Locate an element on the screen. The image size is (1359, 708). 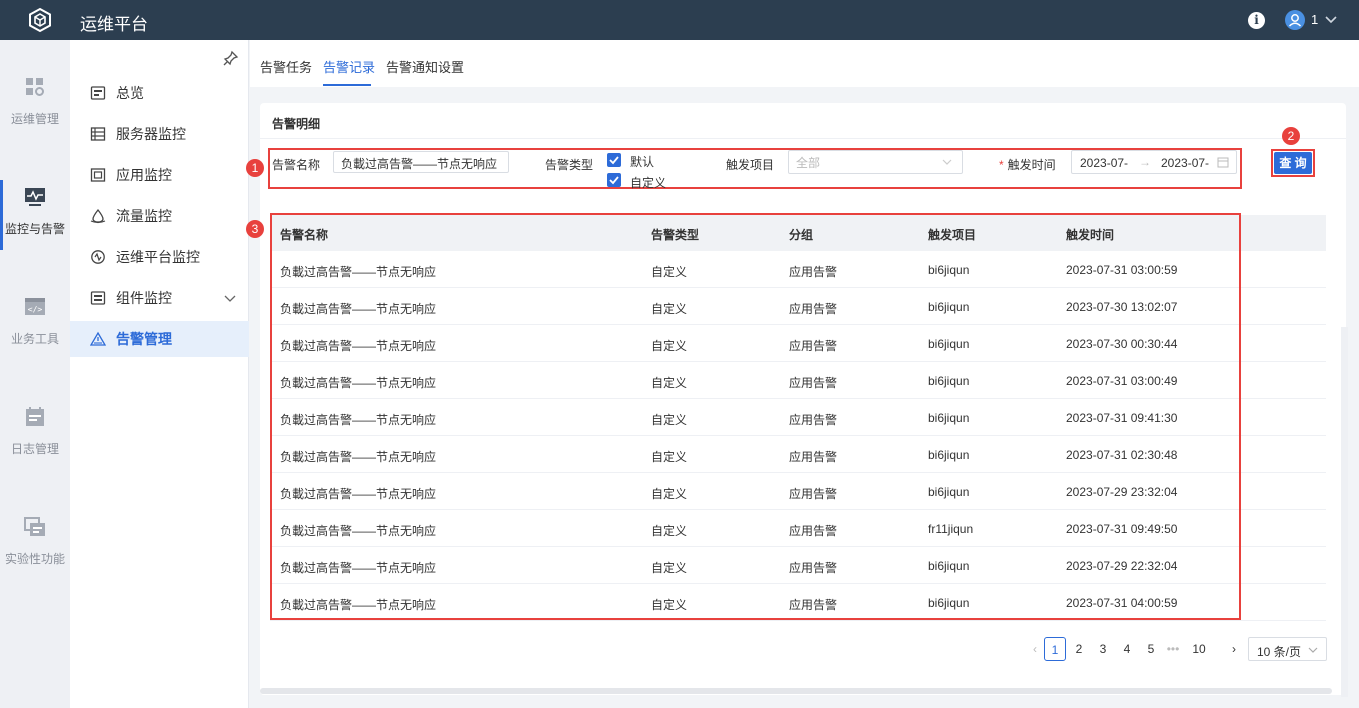
secondary-nav-menu: 总览 服务器监控 应用监控 流量监控 运维平台监控 组件监控 告警管理 is located at coordinates (159, 374).